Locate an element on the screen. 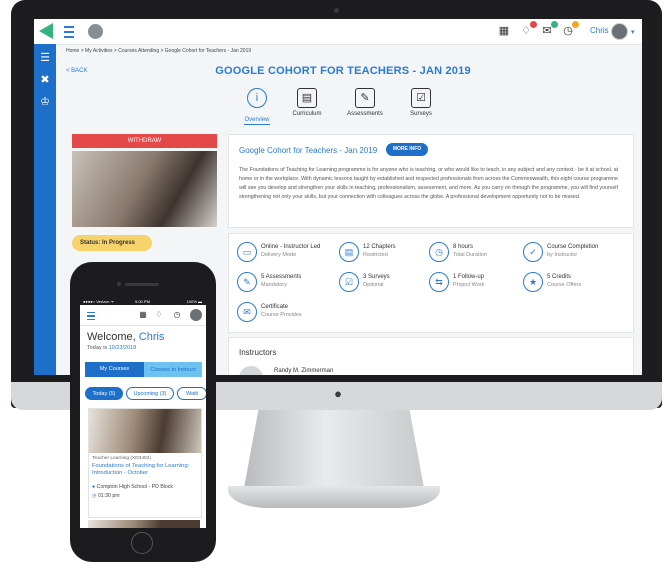 This screenshot has height=565, width=670. feature-duration: ◷ 8 hours Total Duration is located at coordinates (474, 253).